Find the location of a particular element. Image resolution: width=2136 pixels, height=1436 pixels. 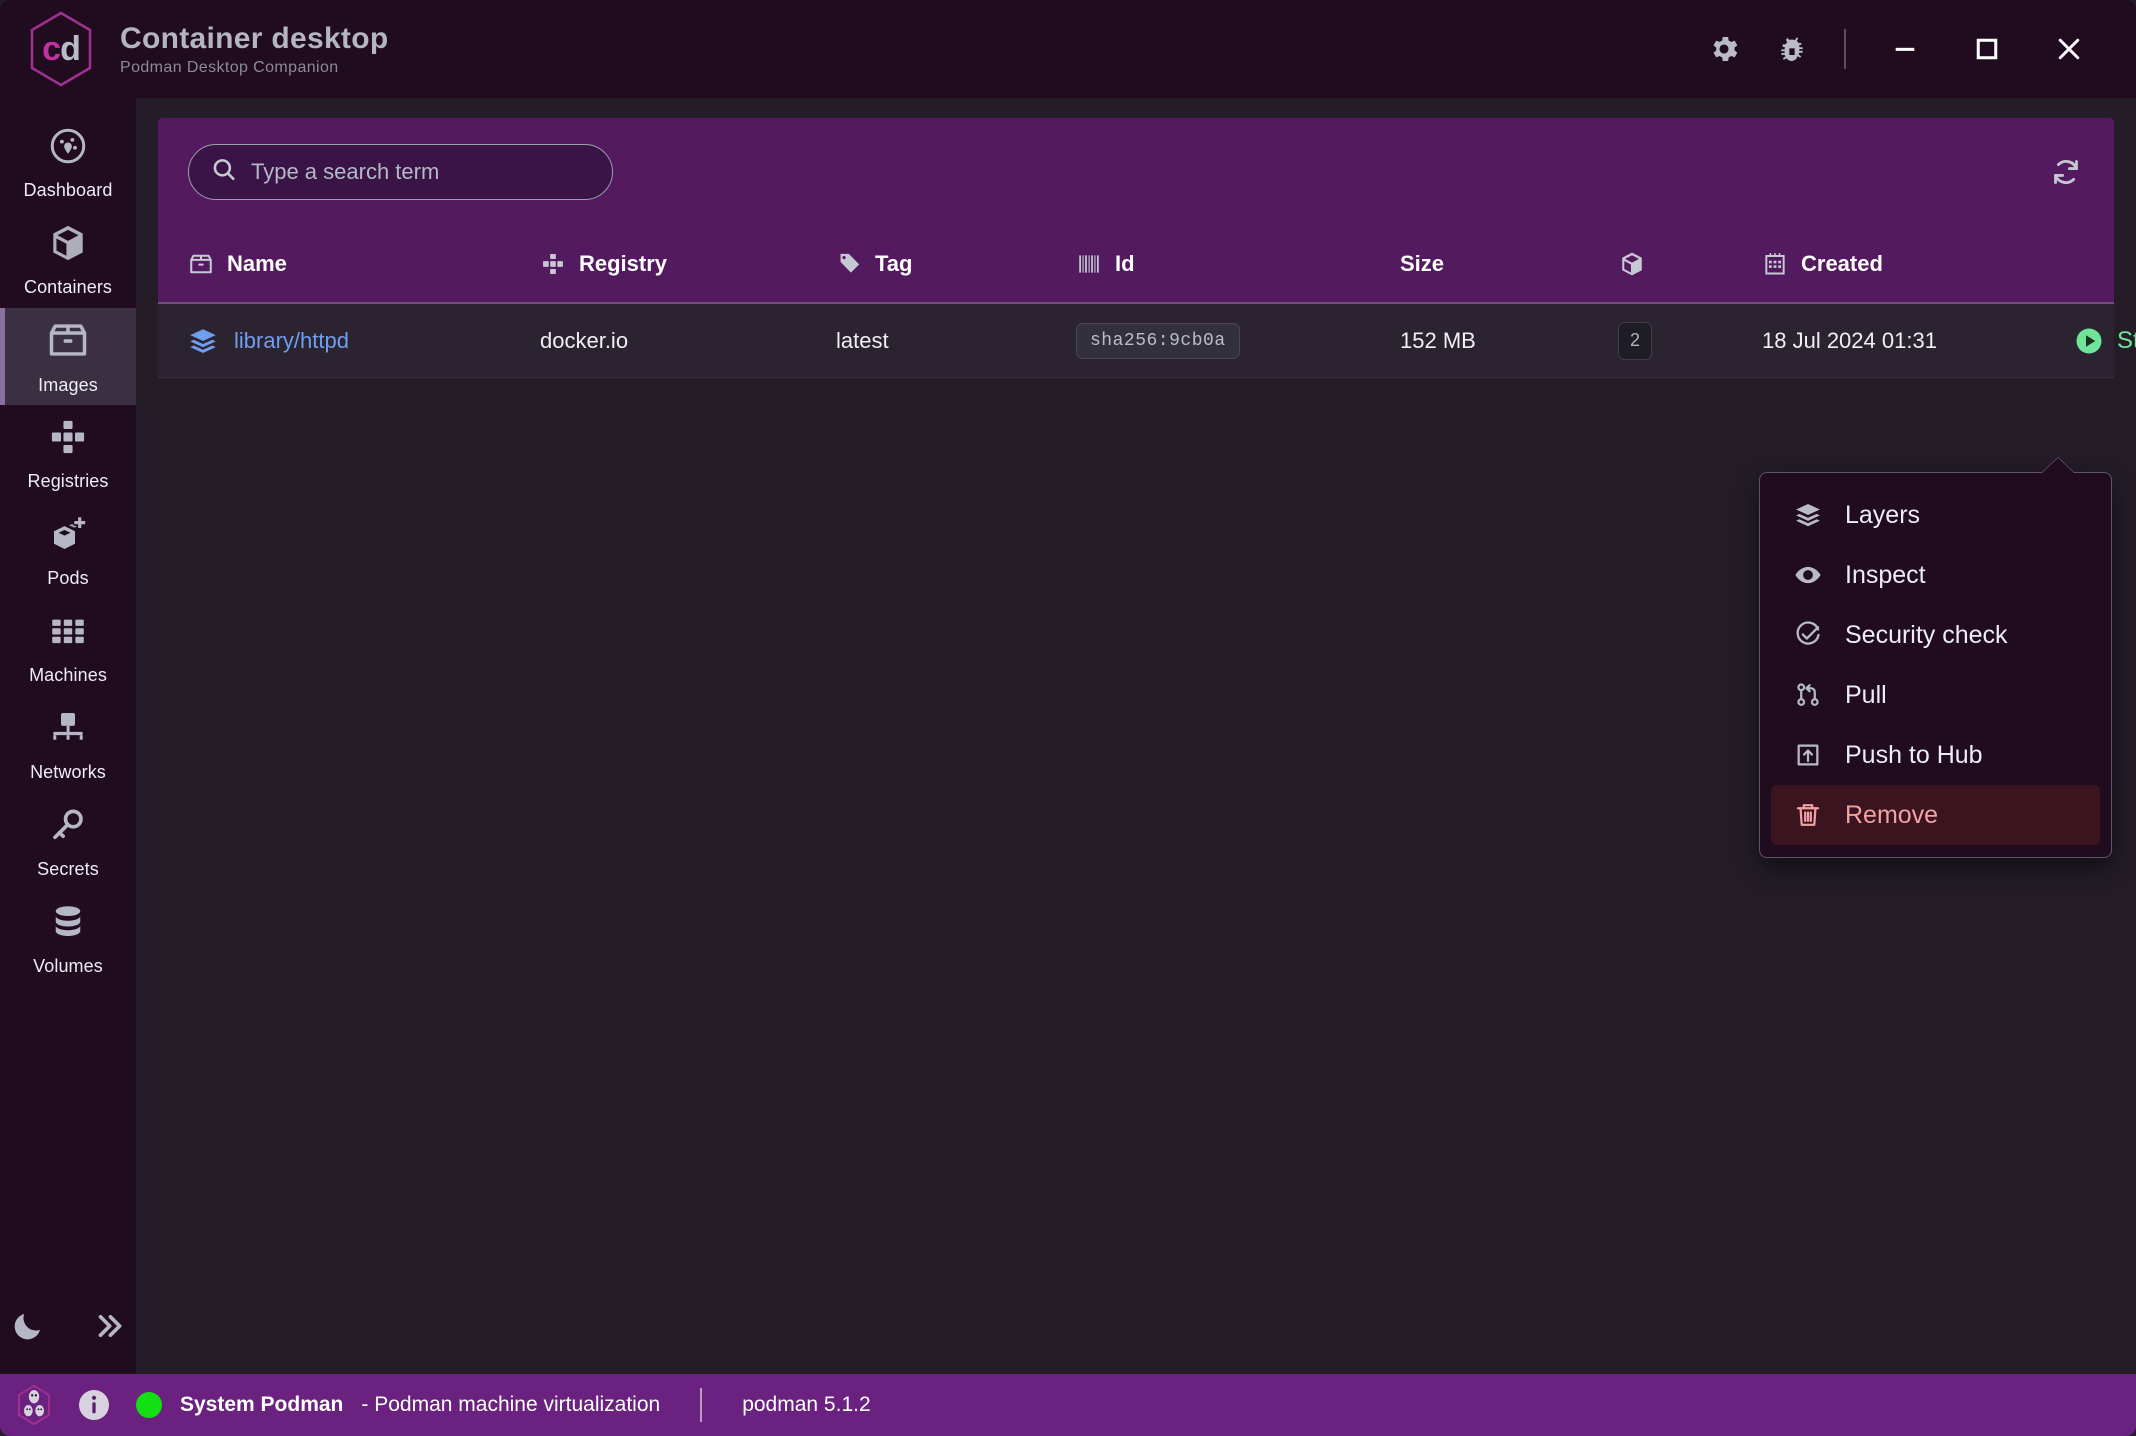

pods-icon is located at coordinates (68, 536).